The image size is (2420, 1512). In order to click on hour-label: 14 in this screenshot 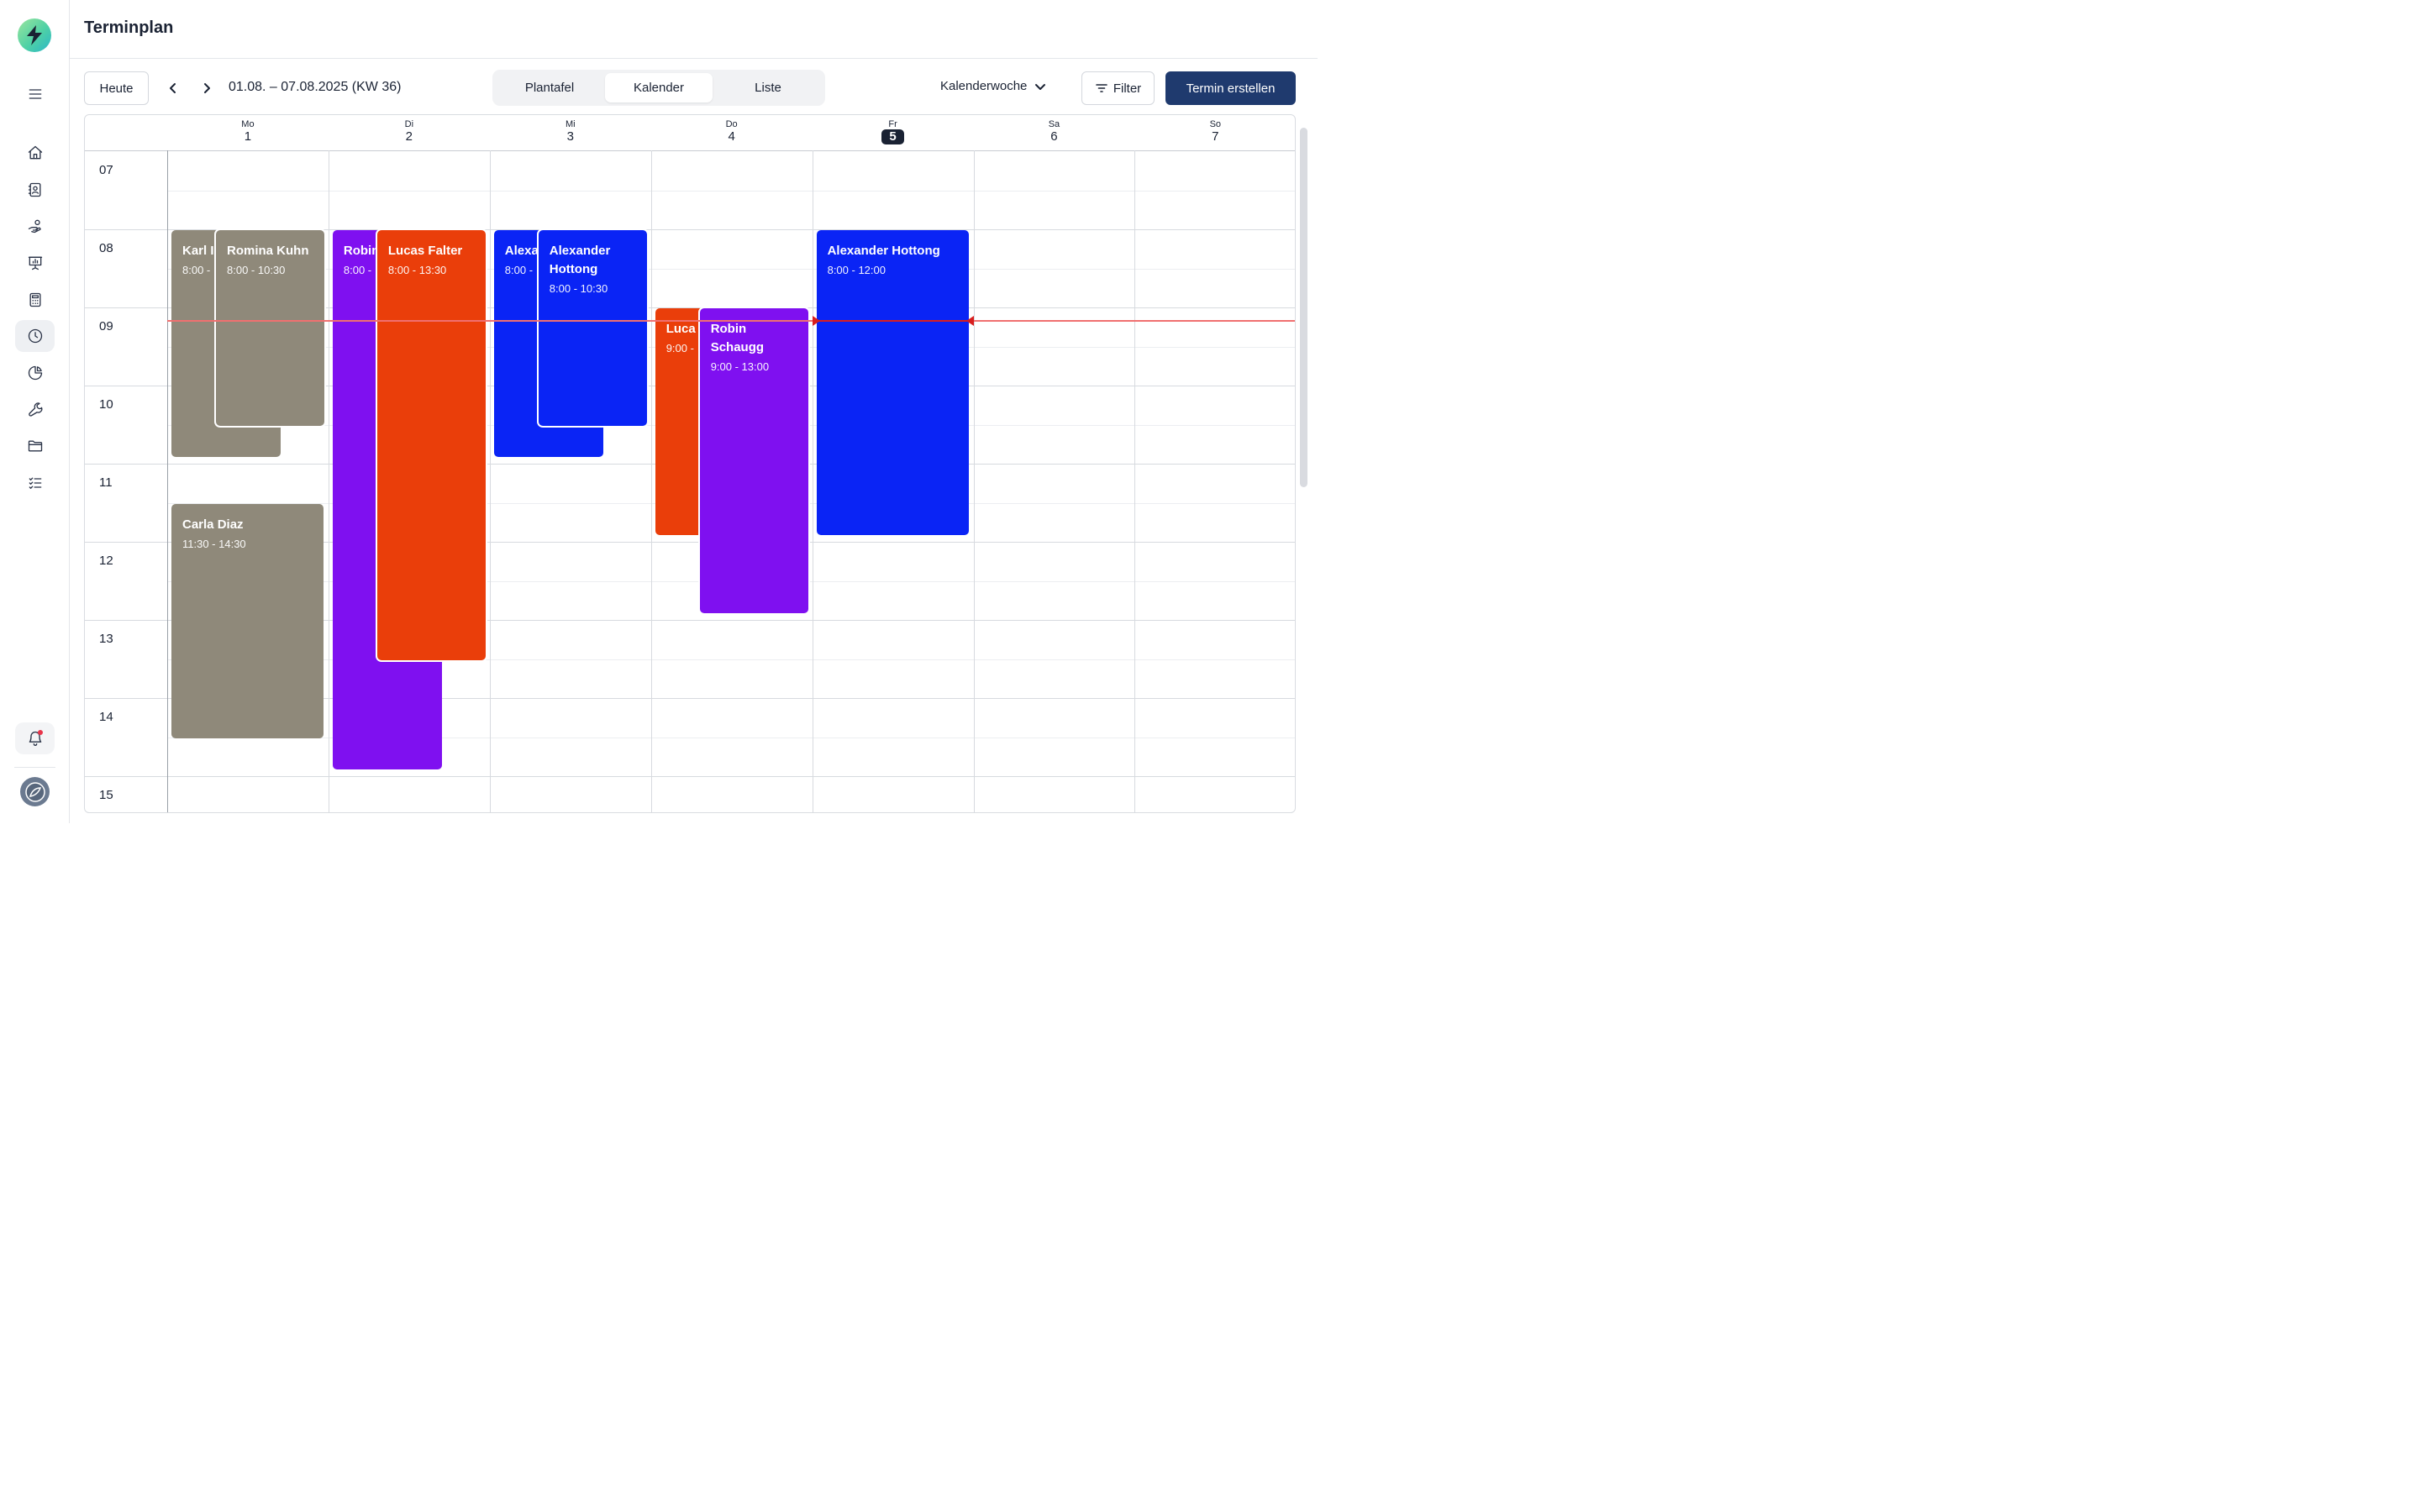, I will do `click(106, 717)`.